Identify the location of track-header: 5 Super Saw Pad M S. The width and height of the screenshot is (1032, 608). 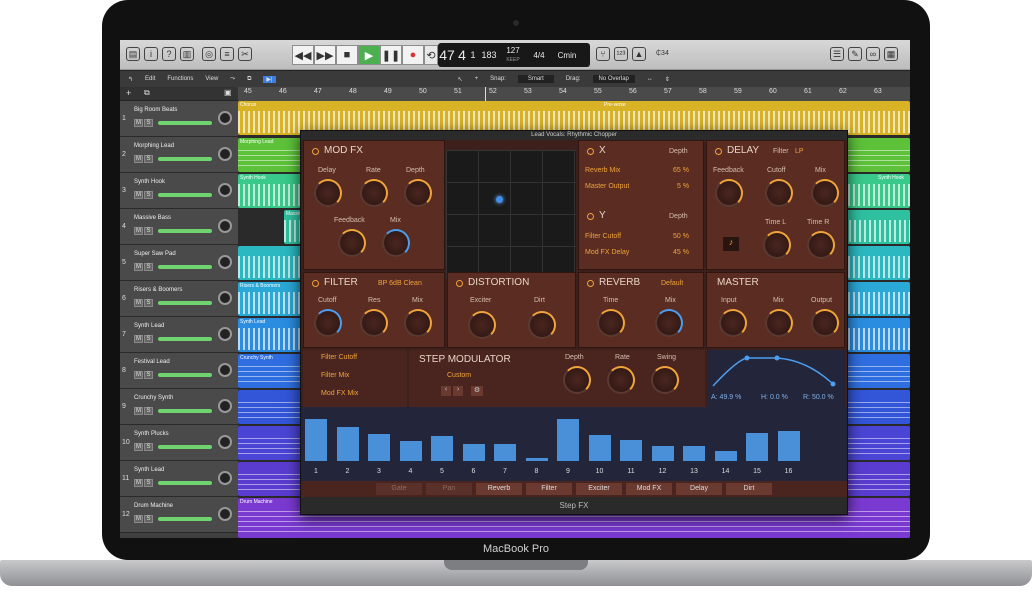
(179, 263).